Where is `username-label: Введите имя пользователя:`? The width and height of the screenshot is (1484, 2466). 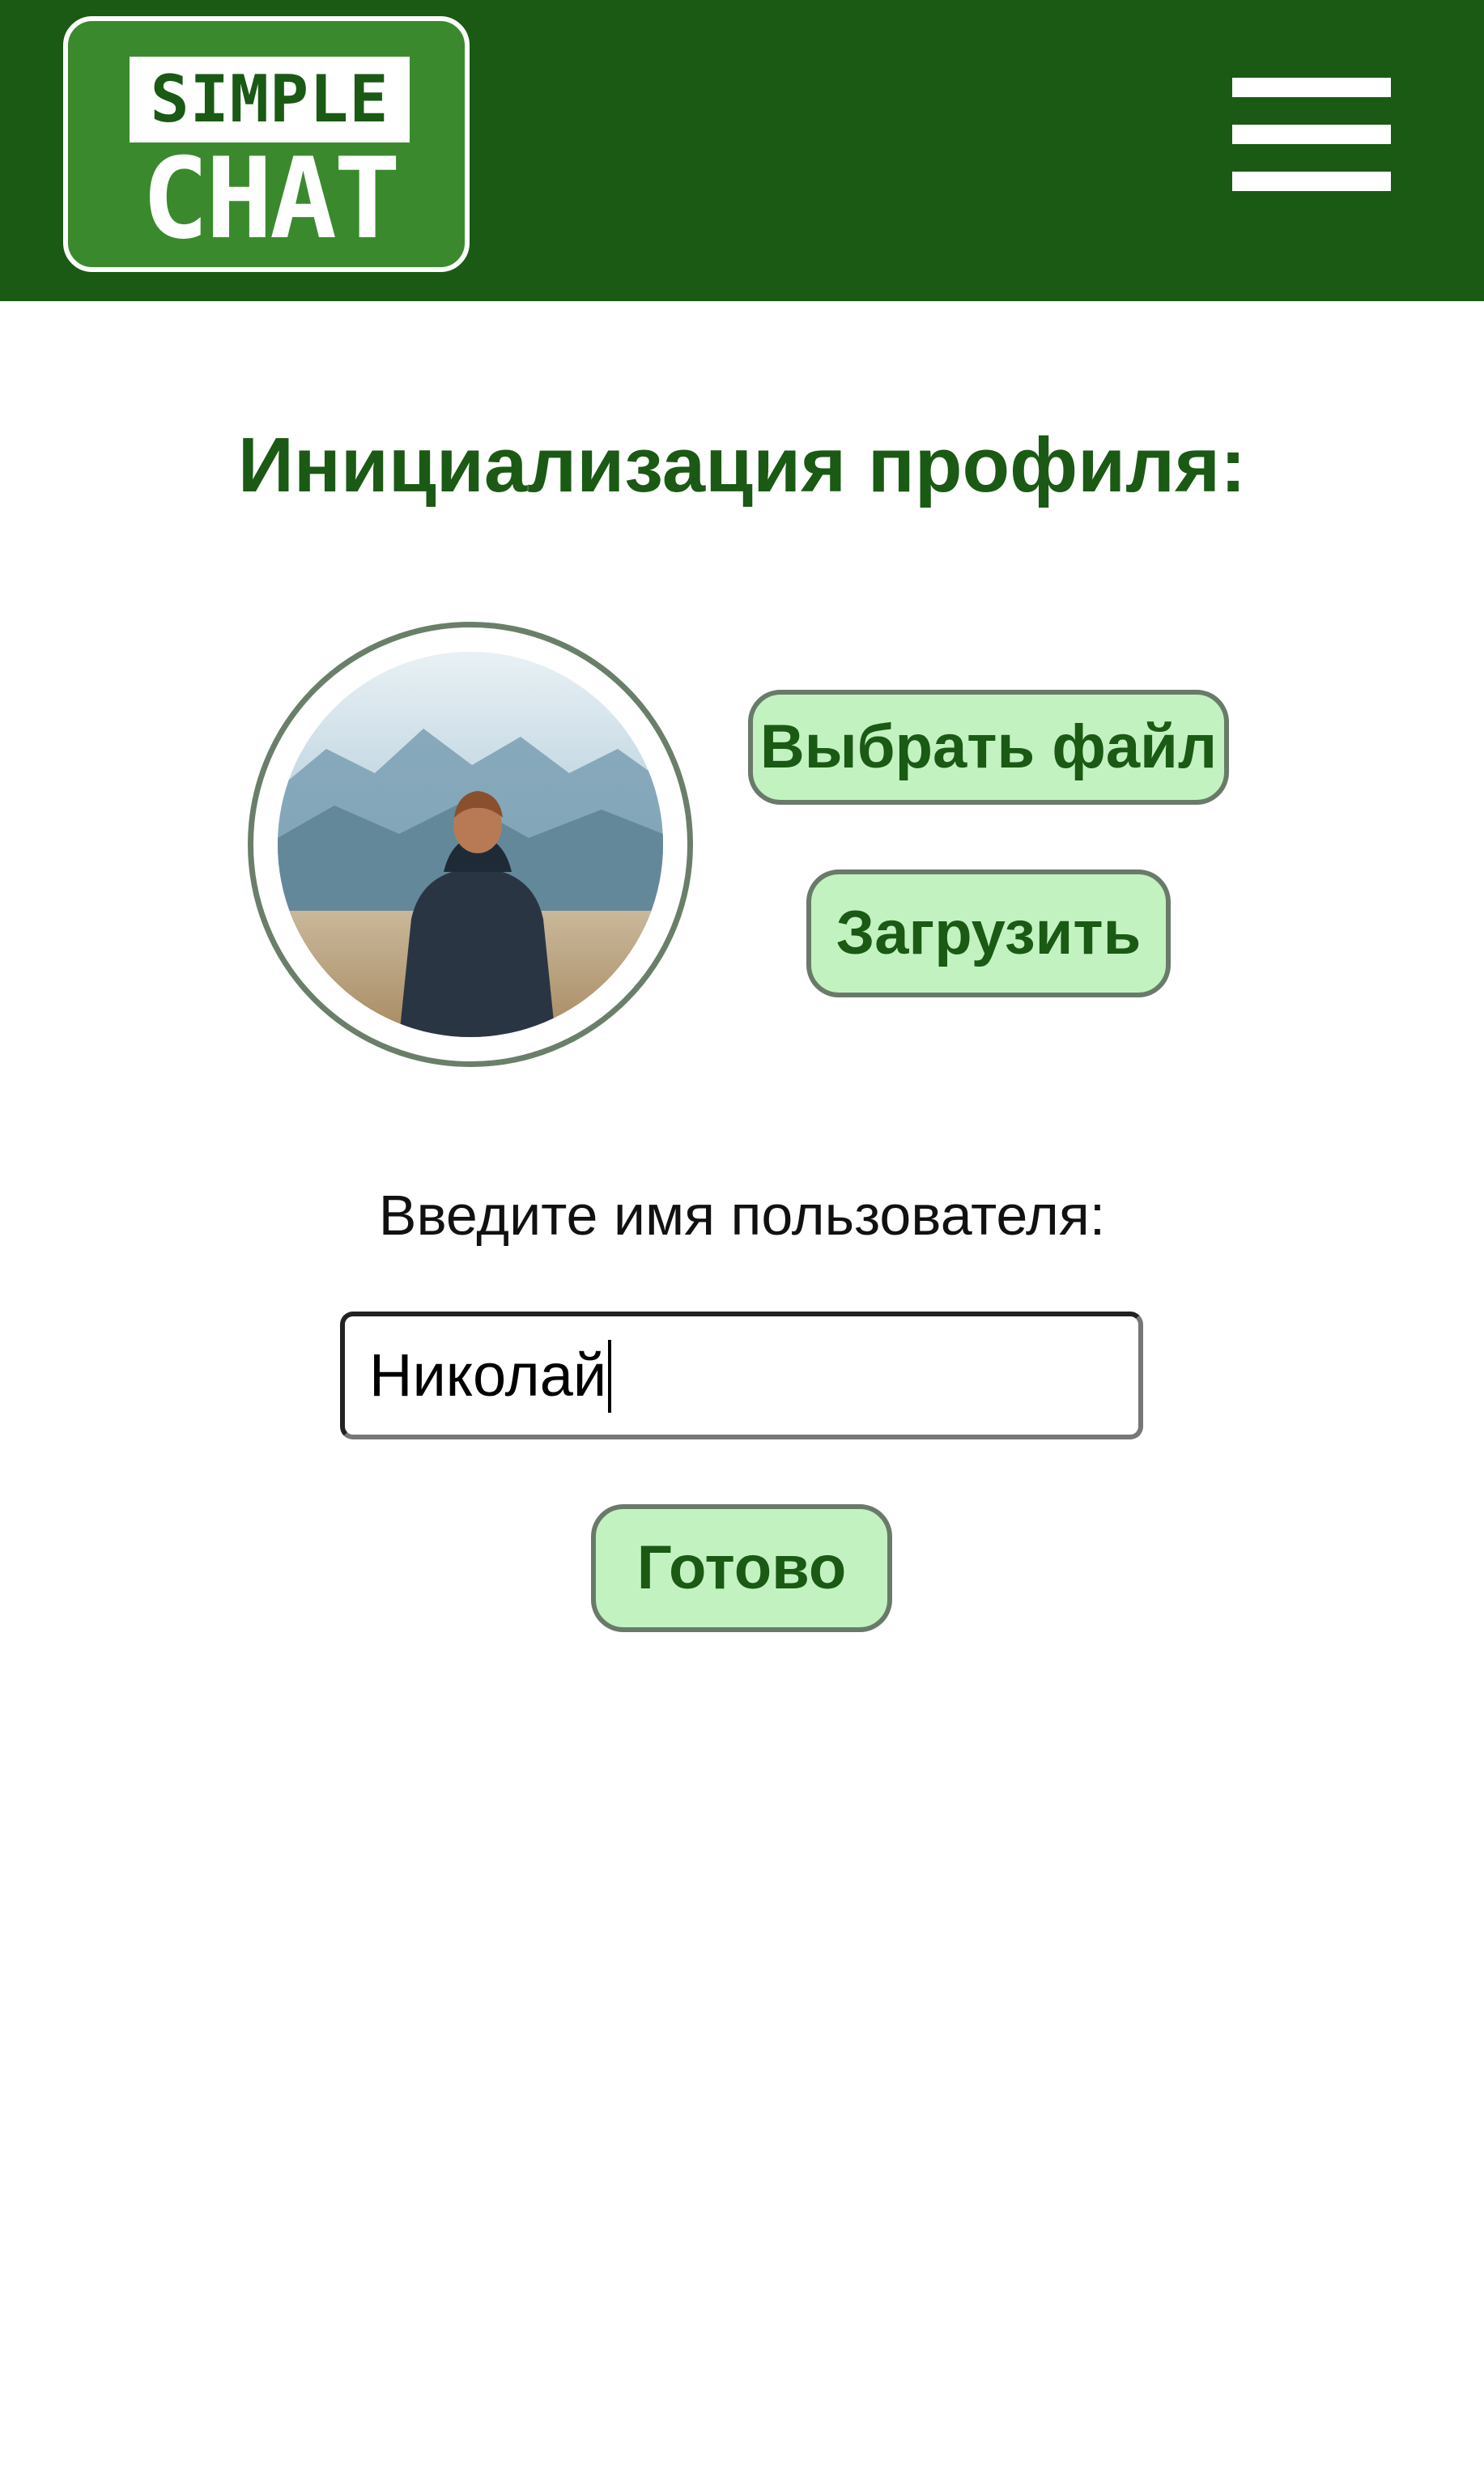 username-label: Введите имя пользователя: is located at coordinates (742, 1216).